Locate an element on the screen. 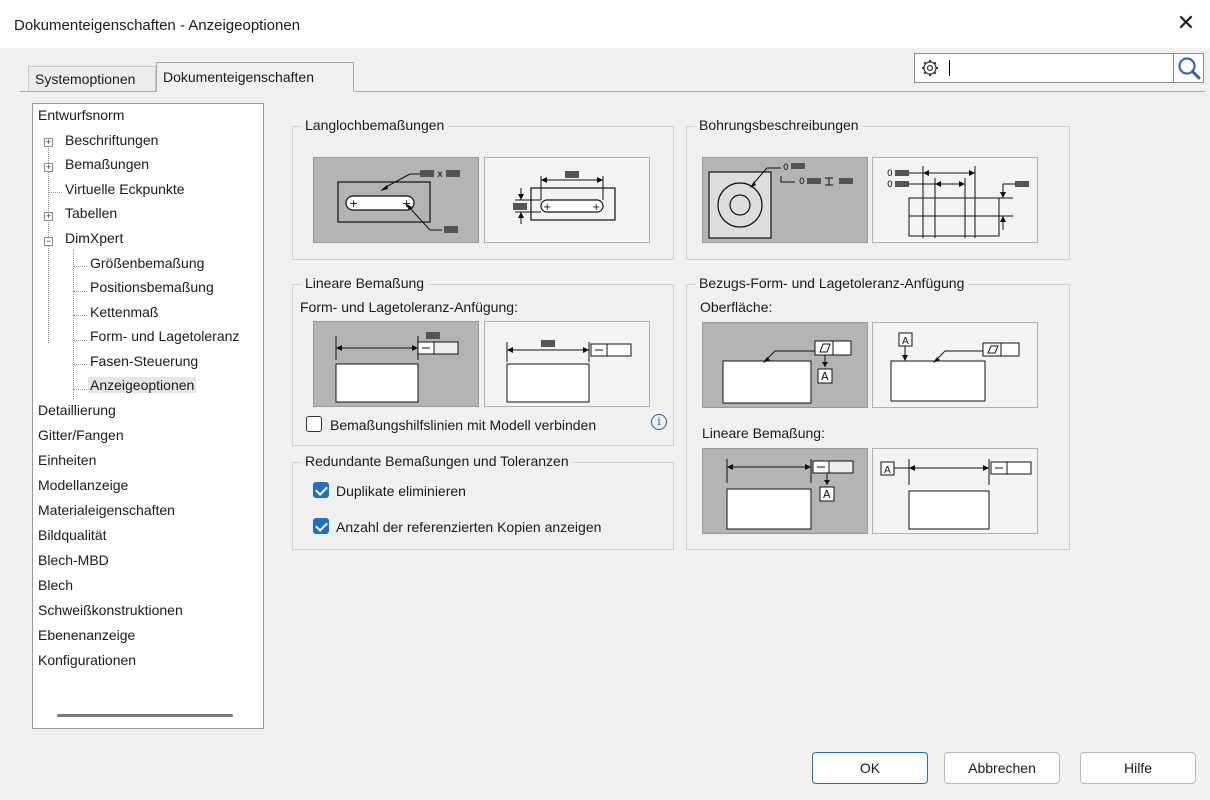 The width and height of the screenshot is (1210, 800). tree-item-anzeigeoptionen: Anzeigeoptionen is located at coordinates (142, 385).